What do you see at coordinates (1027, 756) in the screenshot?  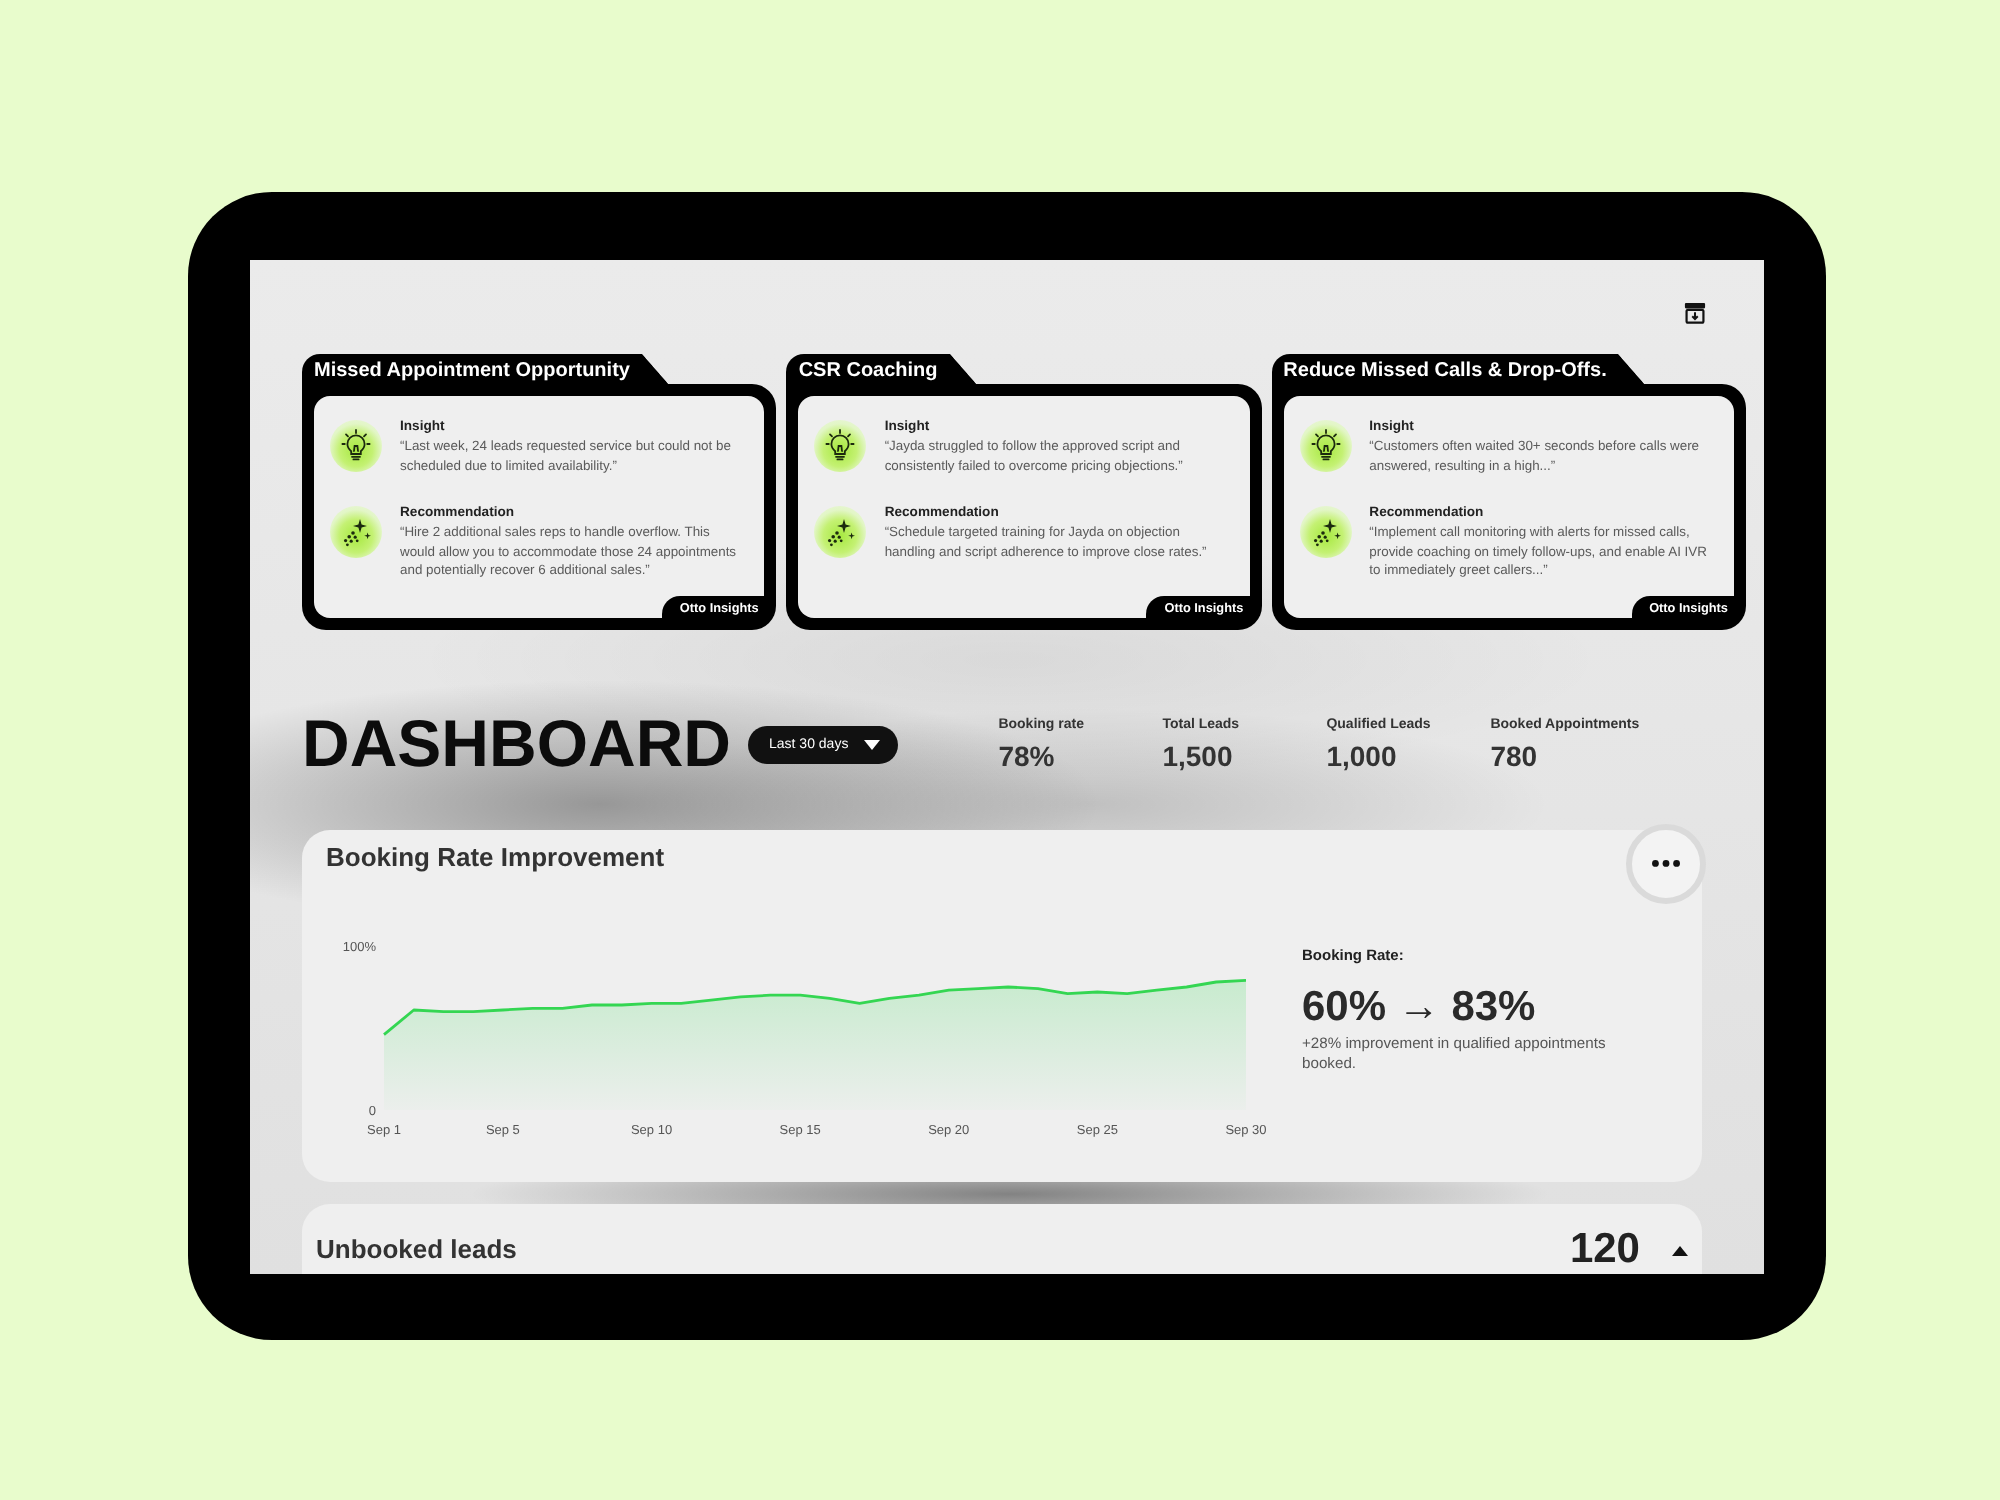 I see `stat-value: 78%` at bounding box center [1027, 756].